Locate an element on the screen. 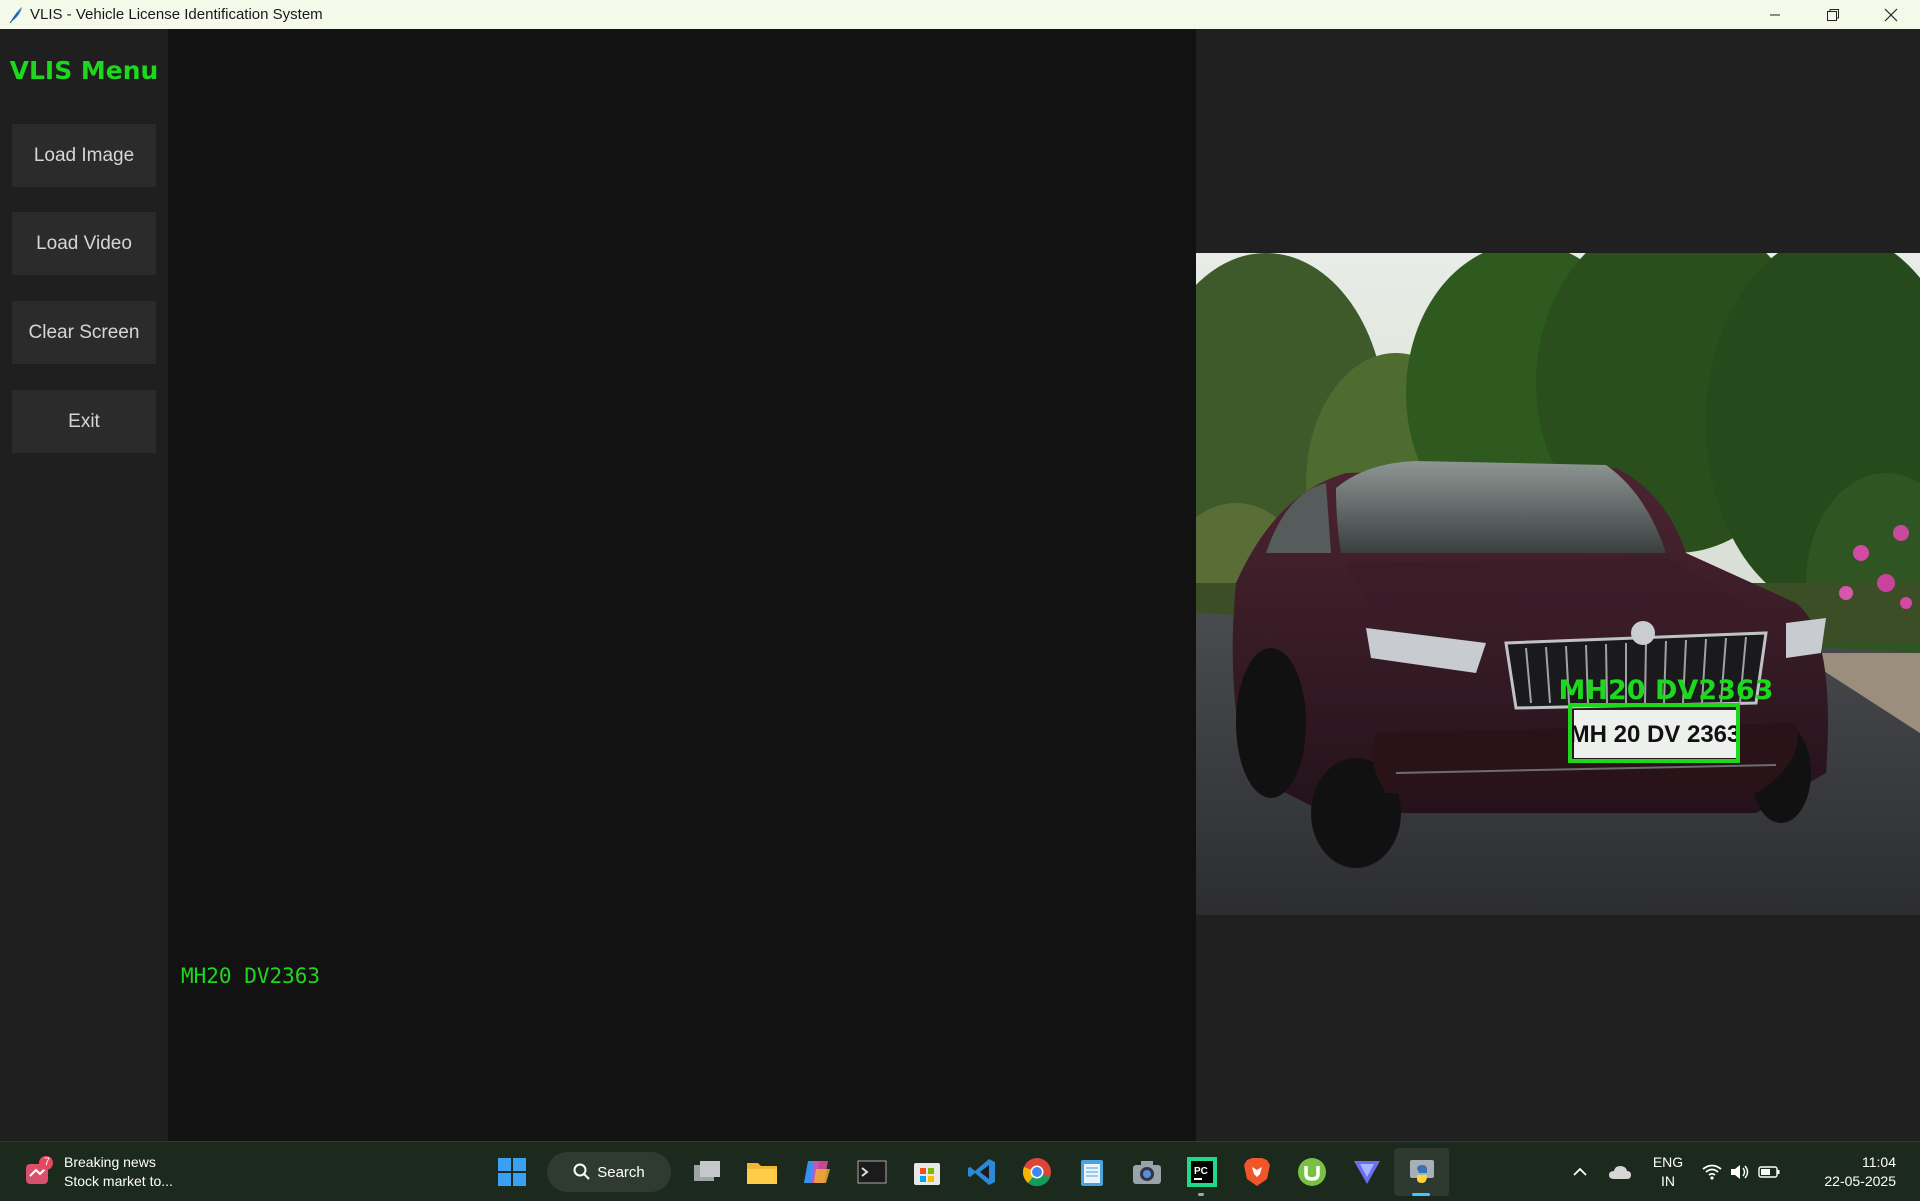 The height and width of the screenshot is (1201, 1920). system-tray: ENG IN 11:04 22-05-2025 is located at coordinates (1740, 1171).